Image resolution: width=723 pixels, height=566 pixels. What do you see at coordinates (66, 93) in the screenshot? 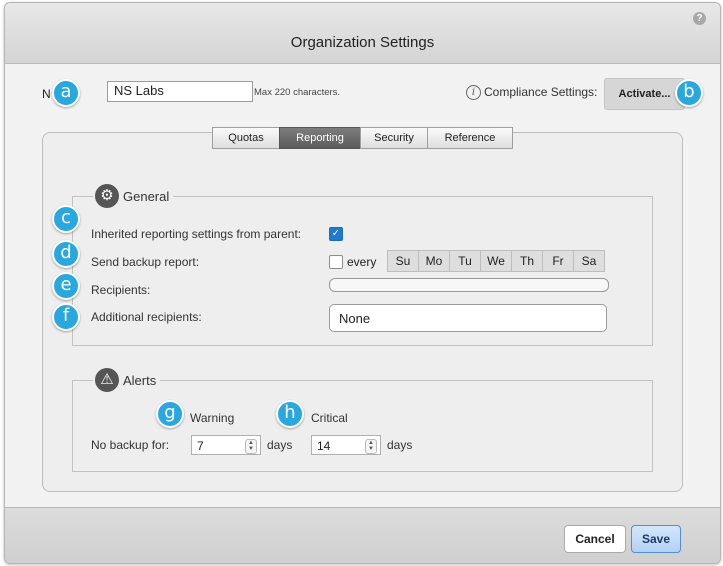
I see `callout-badge-a: a` at bounding box center [66, 93].